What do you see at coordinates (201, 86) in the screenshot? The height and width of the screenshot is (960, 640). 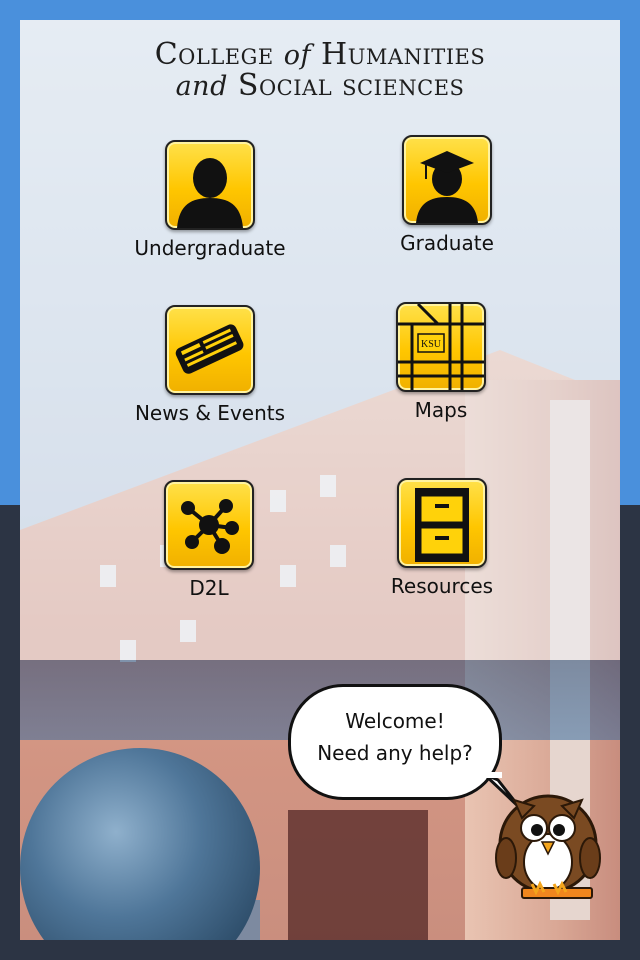 I see `logo-text: and` at bounding box center [201, 86].